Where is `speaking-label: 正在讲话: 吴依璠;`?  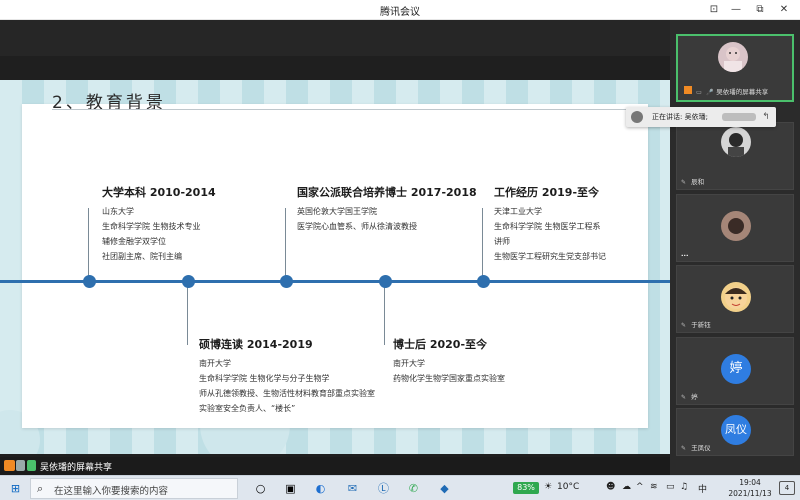 speaking-label: 正在讲话: 吴依璠; is located at coordinates (680, 117).